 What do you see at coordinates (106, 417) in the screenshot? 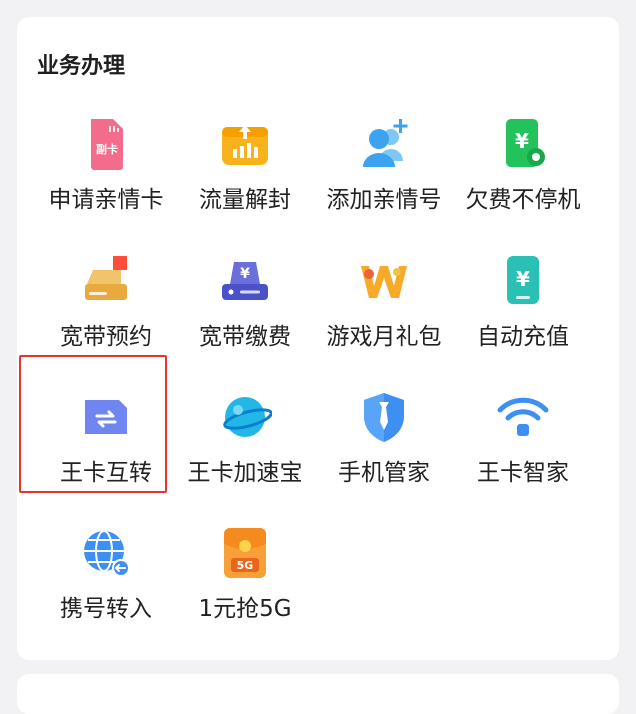
I see `card-transfer-icon` at bounding box center [106, 417].